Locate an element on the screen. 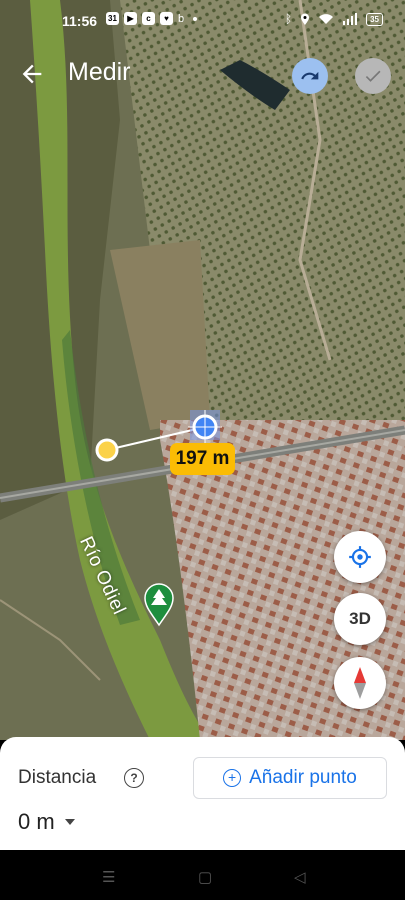 The image size is (405, 900). add-point-button: + Añadir punto is located at coordinates (290, 778).